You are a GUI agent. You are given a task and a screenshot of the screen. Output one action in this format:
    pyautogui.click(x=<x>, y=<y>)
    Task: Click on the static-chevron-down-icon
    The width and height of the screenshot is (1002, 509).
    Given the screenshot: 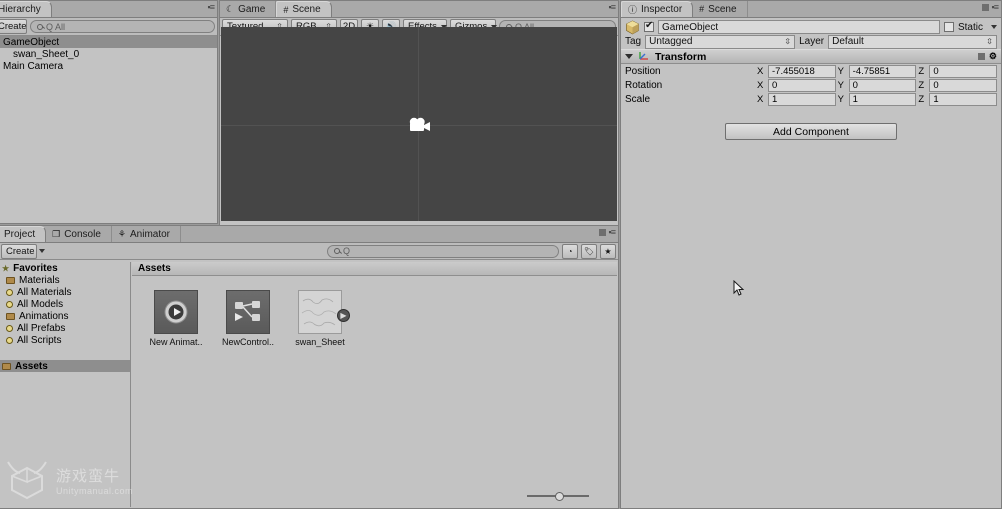 What is the action you would take?
    pyautogui.click(x=994, y=27)
    